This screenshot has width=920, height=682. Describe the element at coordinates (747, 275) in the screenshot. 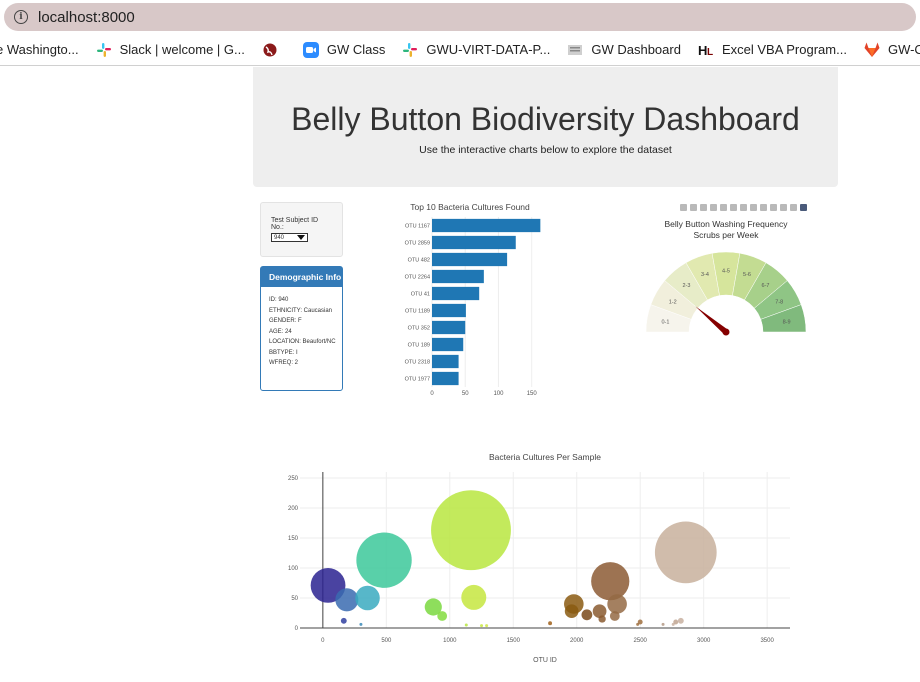

I see `gauge-sector-label: 5-6` at that location.